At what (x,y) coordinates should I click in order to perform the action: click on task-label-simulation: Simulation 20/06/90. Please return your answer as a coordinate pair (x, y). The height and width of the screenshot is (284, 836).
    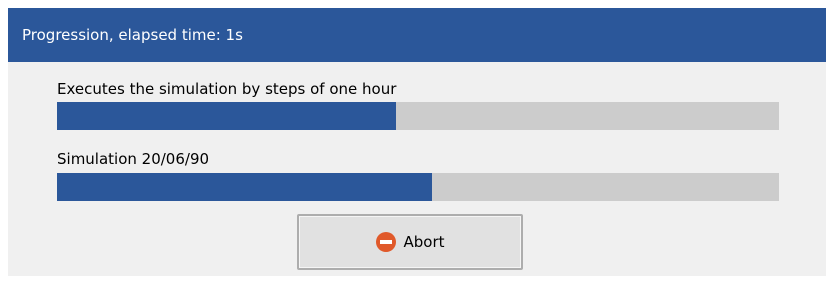
    Looking at the image, I should click on (133, 159).